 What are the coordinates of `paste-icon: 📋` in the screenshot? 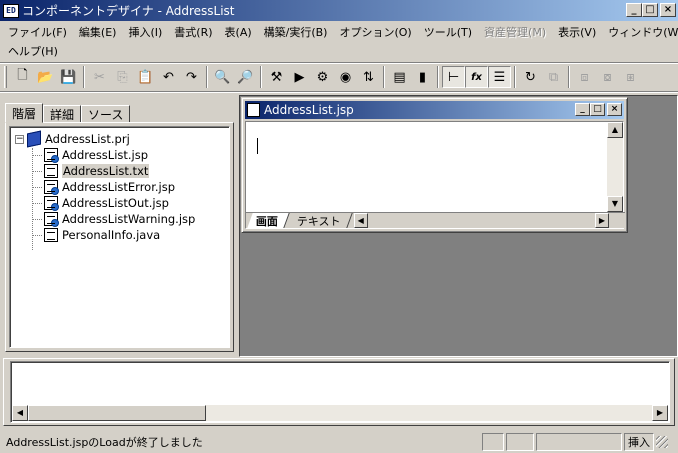 It's located at (145, 77).